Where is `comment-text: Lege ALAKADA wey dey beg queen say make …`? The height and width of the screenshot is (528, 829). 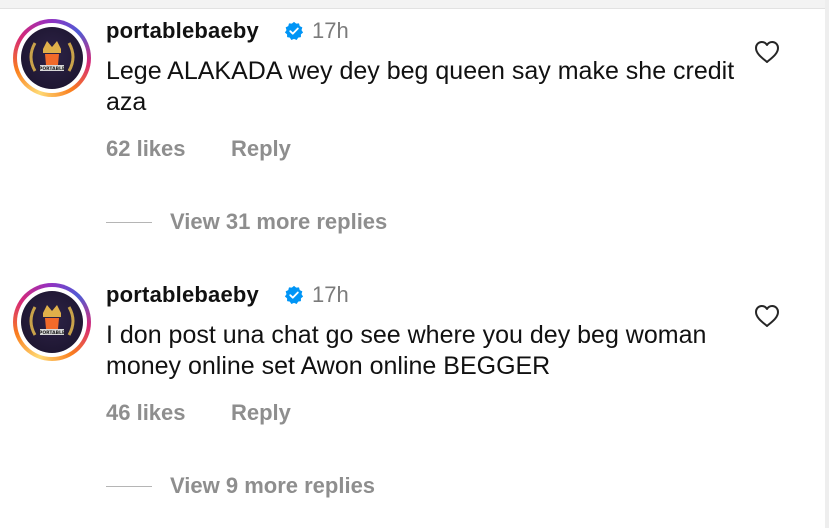
comment-text: Lege ALAKADA wey dey beg queen say make … is located at coordinates (420, 86).